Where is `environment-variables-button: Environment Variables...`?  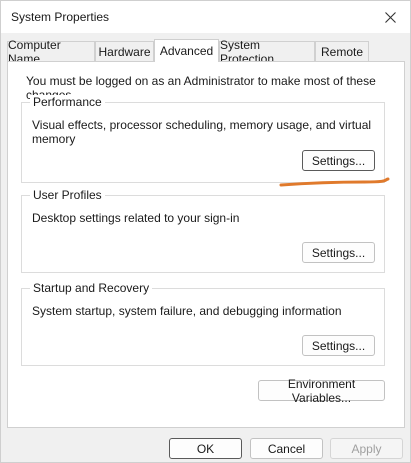
environment-variables-button: Environment Variables... is located at coordinates (321, 391).